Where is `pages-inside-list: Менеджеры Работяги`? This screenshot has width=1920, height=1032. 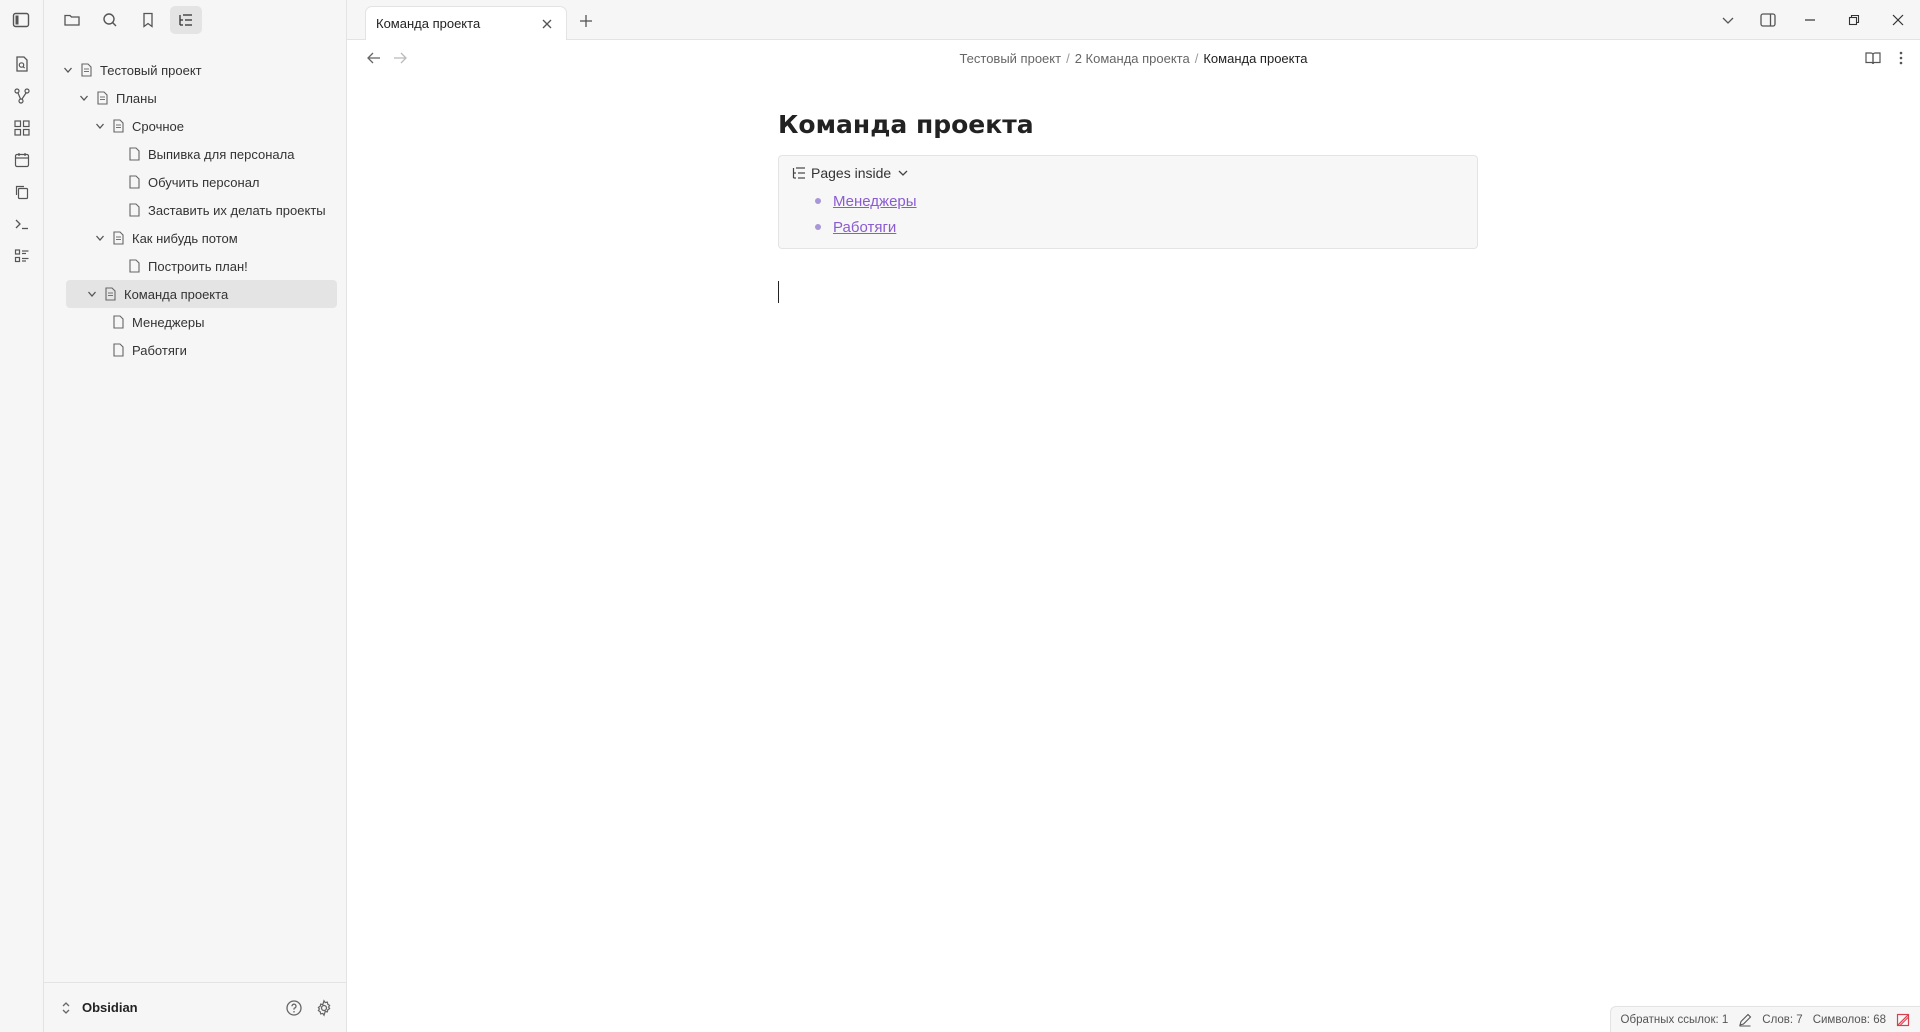 pages-inside-list: Менеджеры Работяги is located at coordinates (1128, 214).